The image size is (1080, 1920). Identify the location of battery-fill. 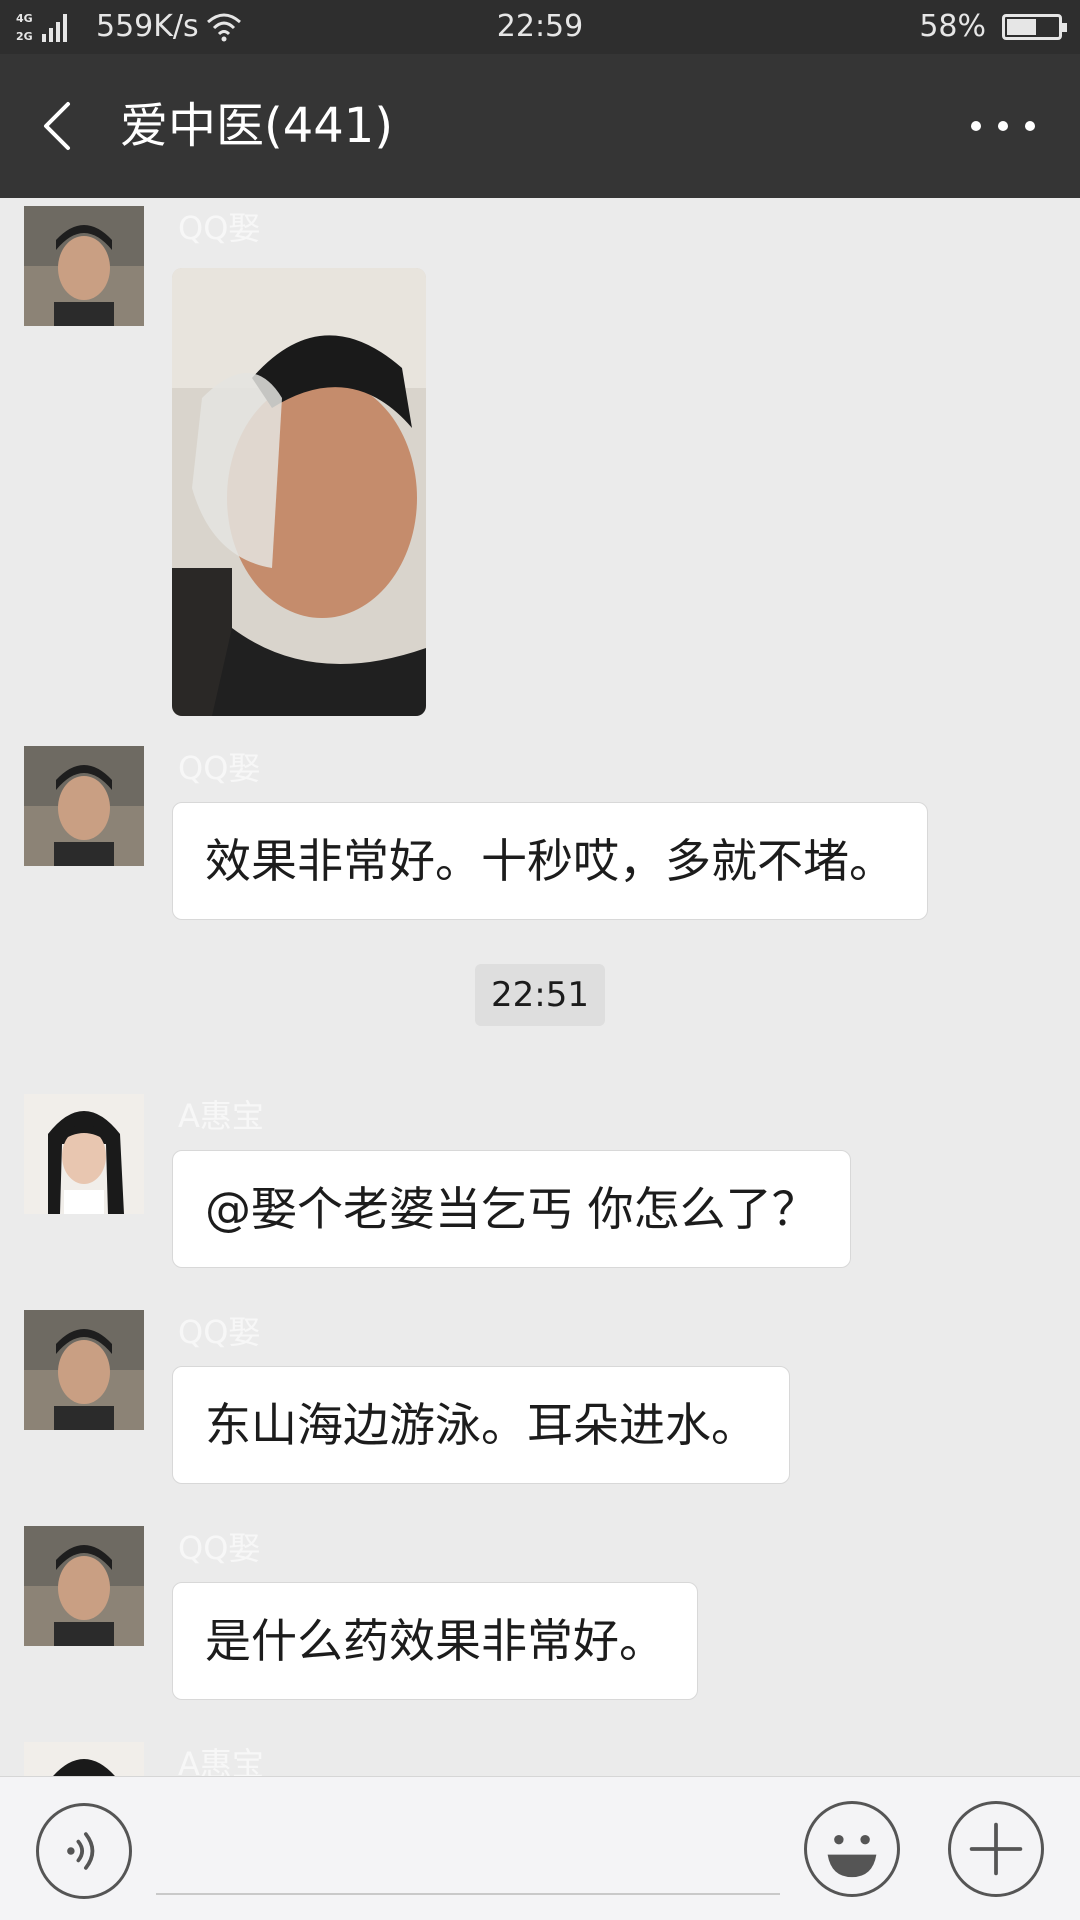
(1021, 27).